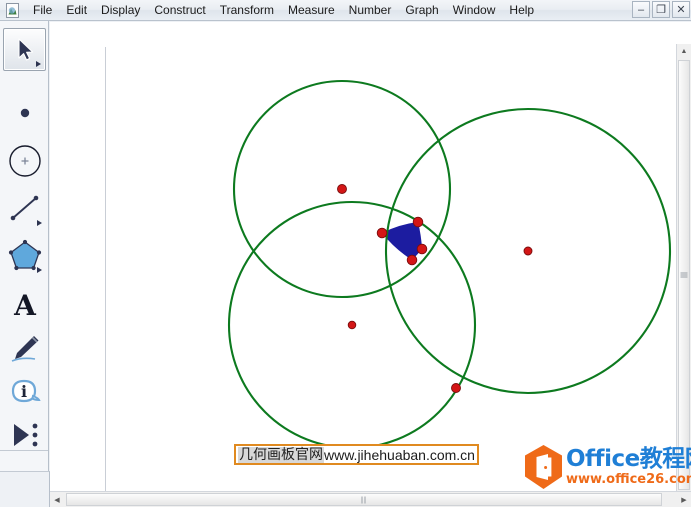 This screenshot has height=507, width=691. What do you see at coordinates (247, 10) in the screenshot?
I see `menu-transform: Transform` at bounding box center [247, 10].